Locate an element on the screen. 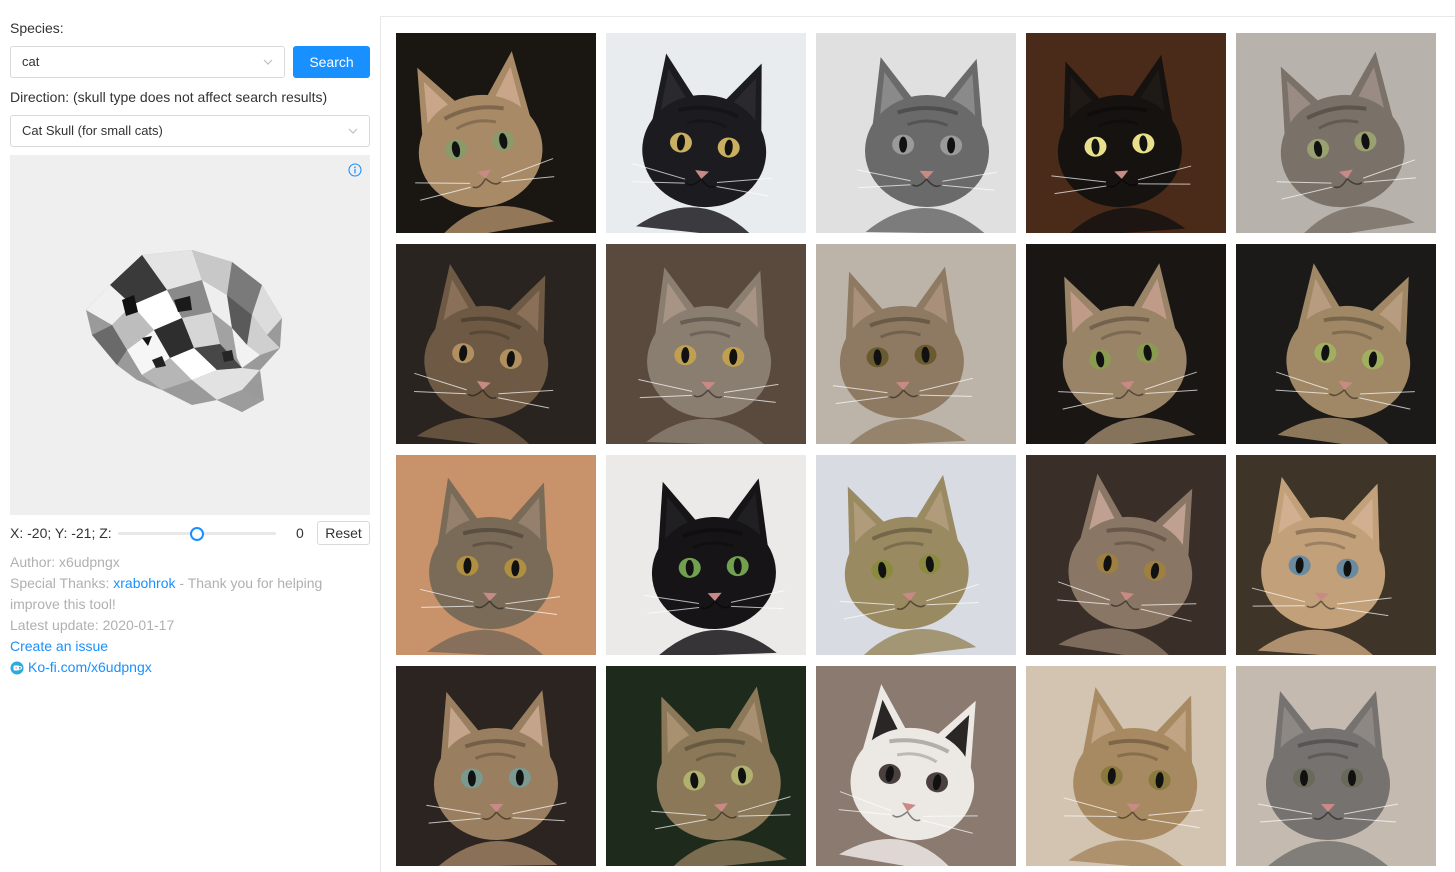 The height and width of the screenshot is (872, 1455). z-rotation-value: 0 is located at coordinates (300, 533).